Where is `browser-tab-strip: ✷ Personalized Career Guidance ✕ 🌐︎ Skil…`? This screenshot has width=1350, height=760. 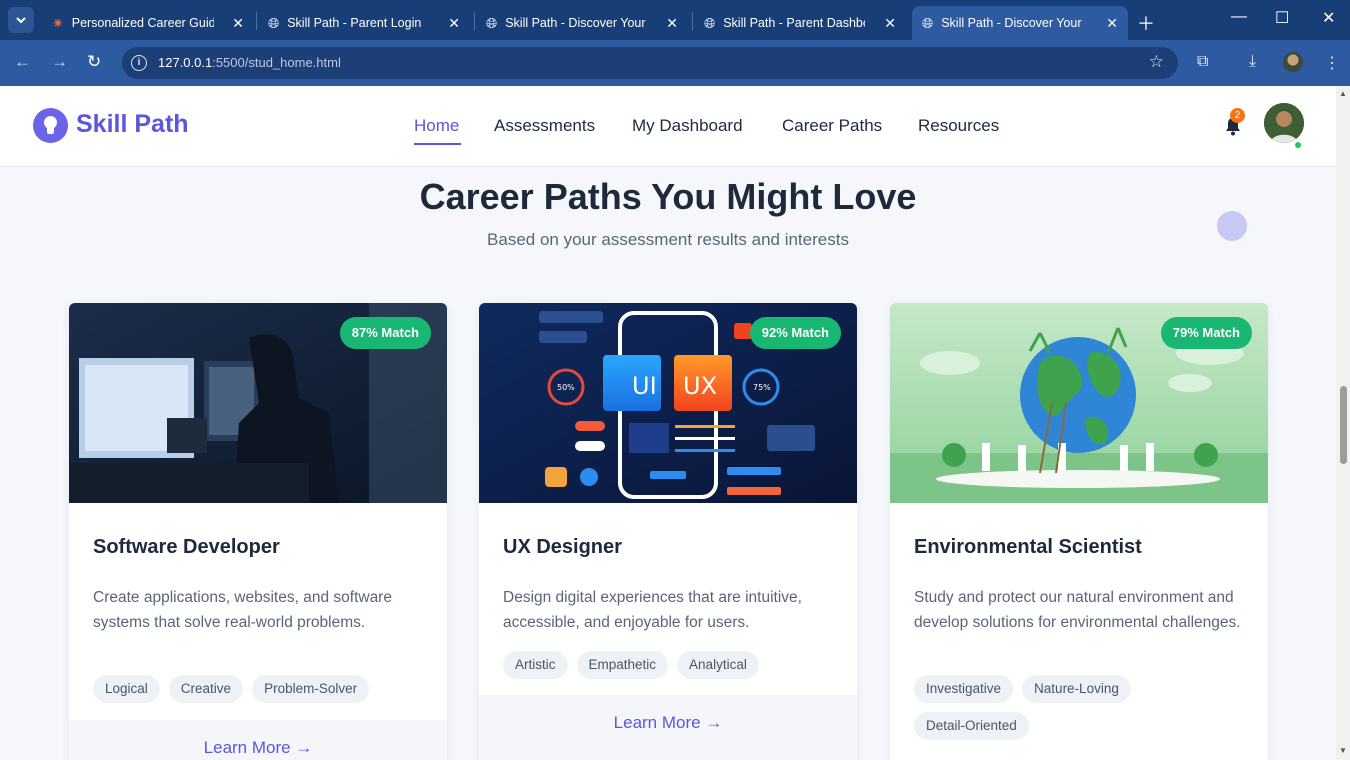 browser-tab-strip: ✷ Personalized Career Guidance ✕ 🌐︎ Skil… is located at coordinates (675, 20).